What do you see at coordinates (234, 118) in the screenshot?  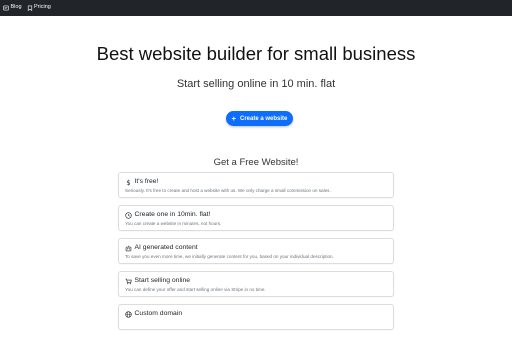 I see `plus-icon: +` at bounding box center [234, 118].